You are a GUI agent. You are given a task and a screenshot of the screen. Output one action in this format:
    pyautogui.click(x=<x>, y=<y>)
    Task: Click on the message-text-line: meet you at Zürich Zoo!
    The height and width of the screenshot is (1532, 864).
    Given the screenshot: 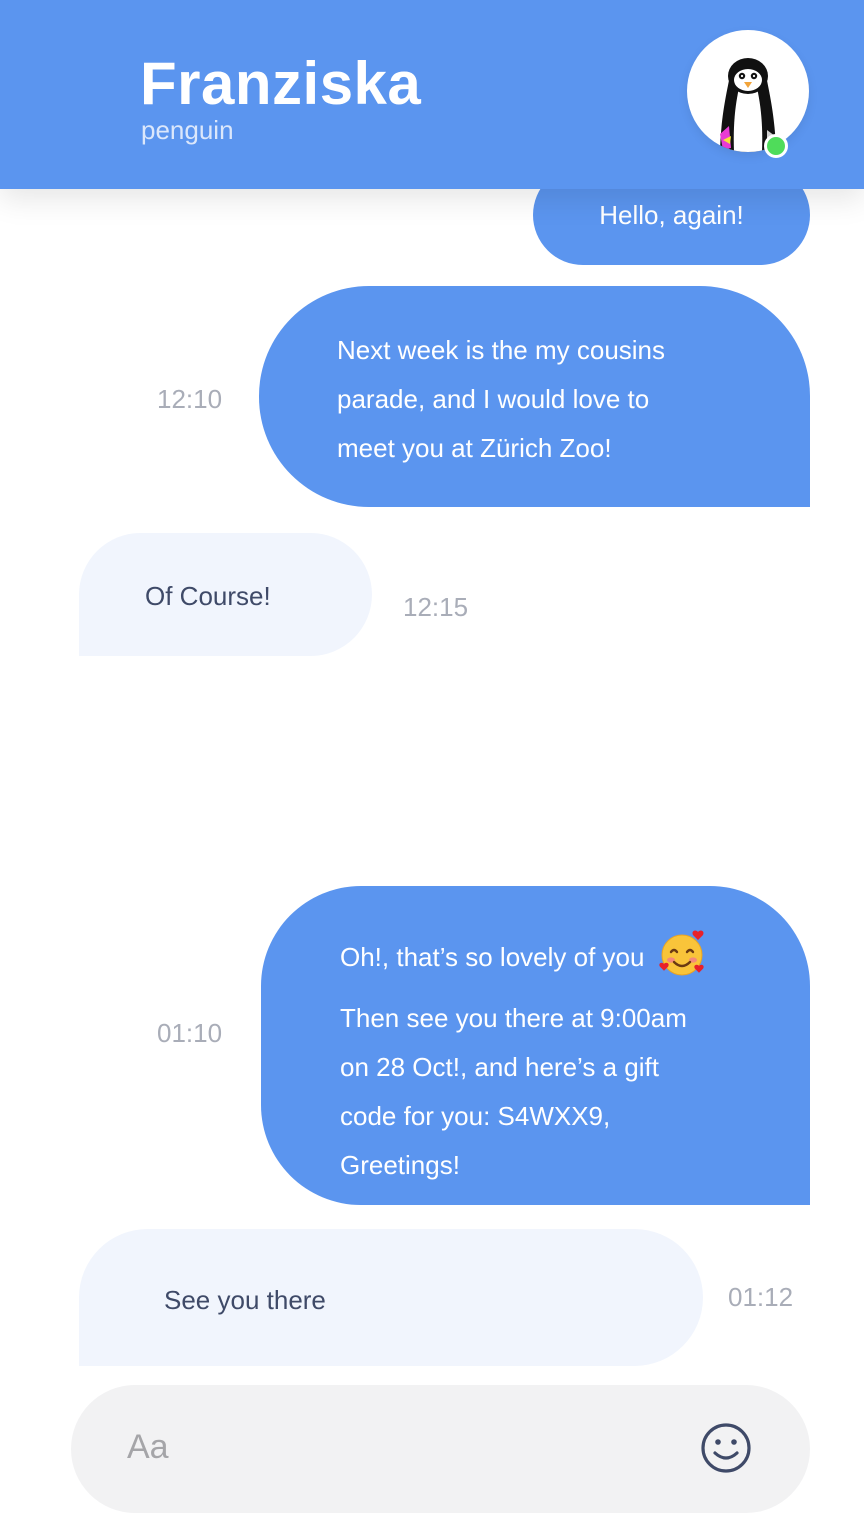 What is the action you would take?
    pyautogui.click(x=474, y=448)
    